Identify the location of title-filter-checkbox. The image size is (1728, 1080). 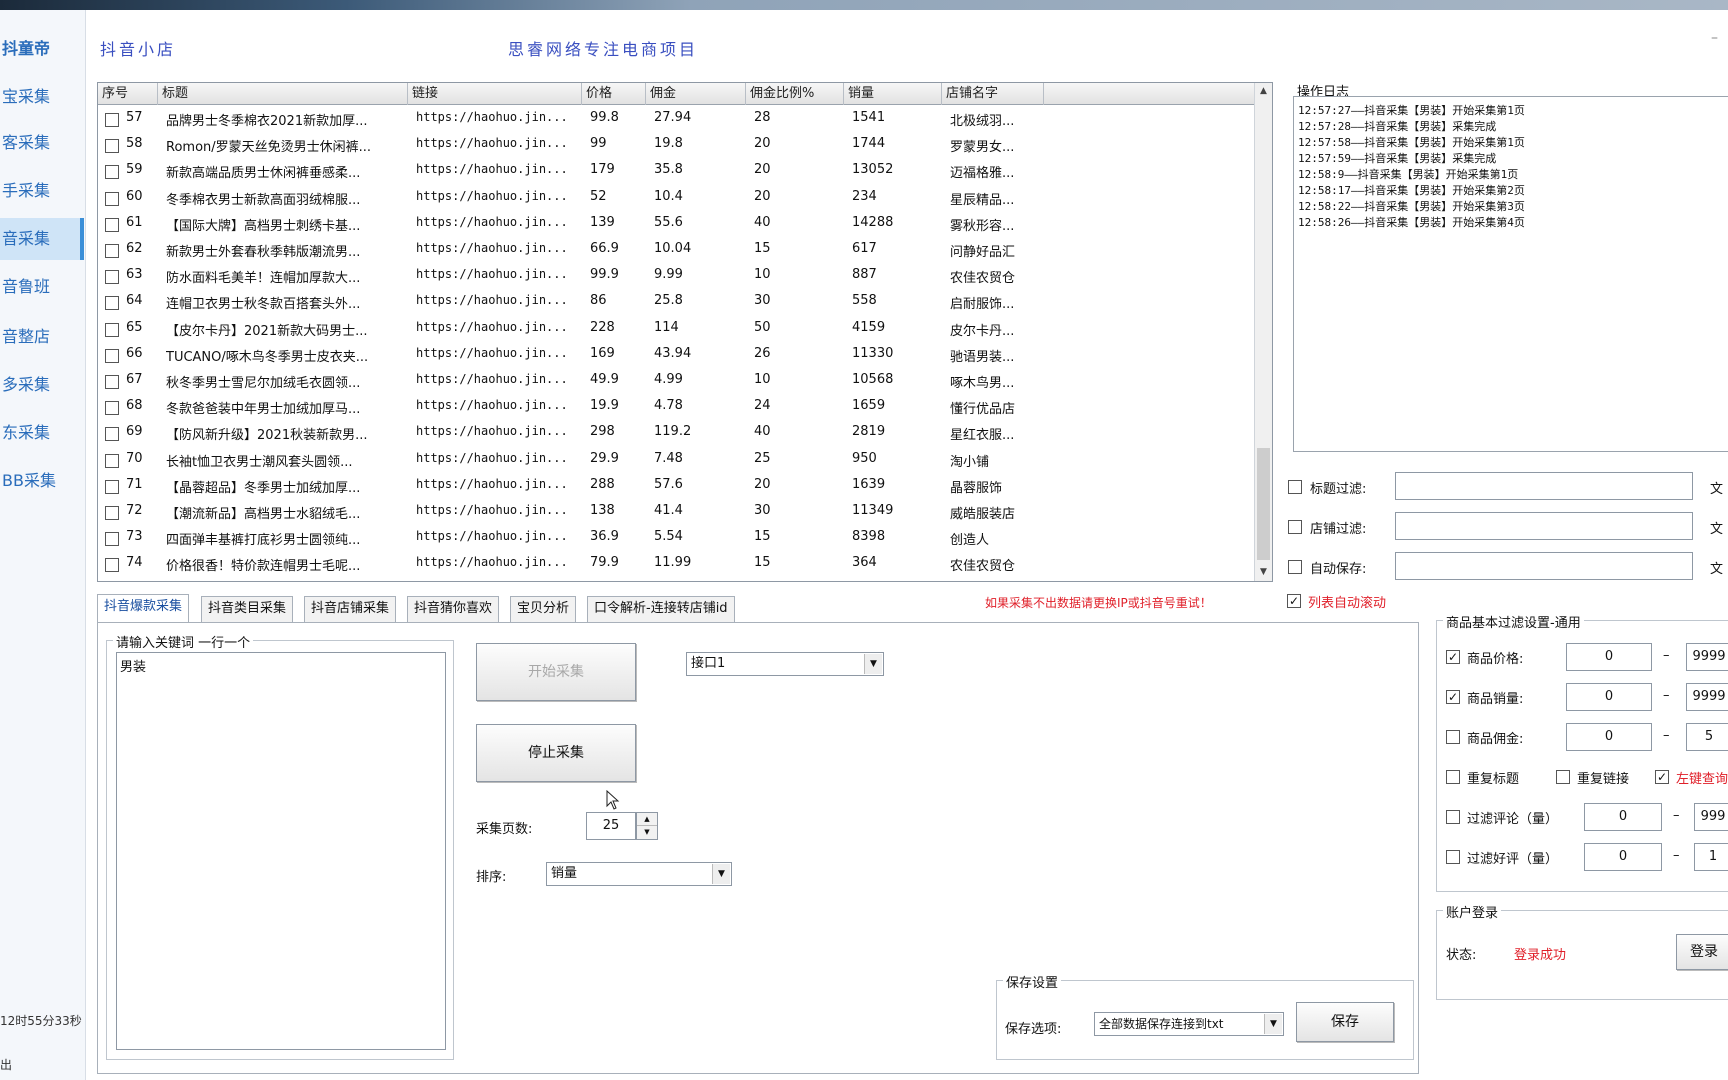
(1295, 487).